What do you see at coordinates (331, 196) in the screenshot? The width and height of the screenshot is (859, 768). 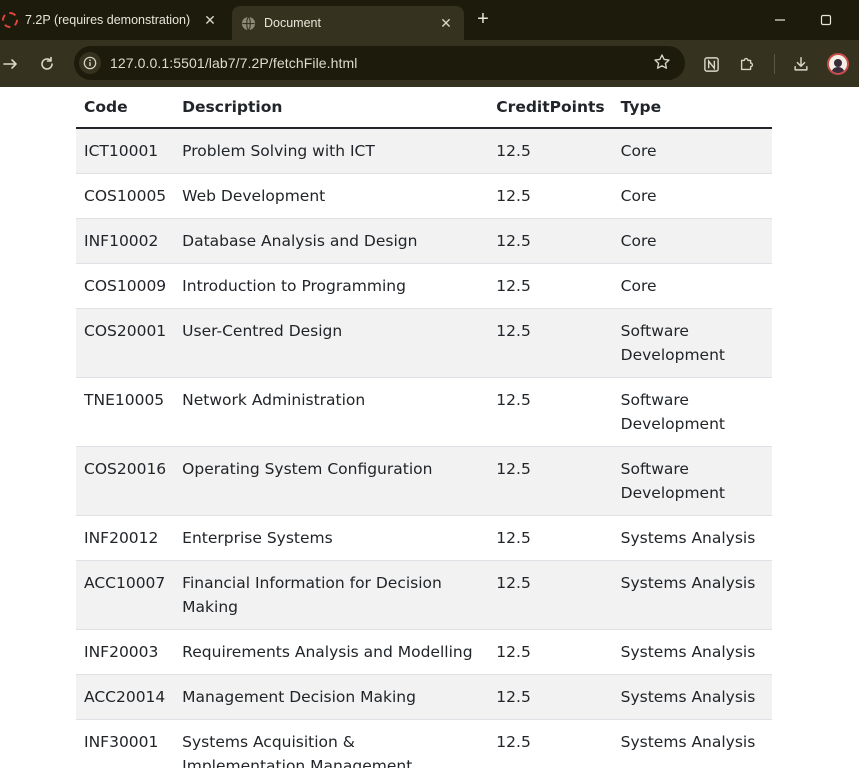 I see `cell-description: Web Development` at bounding box center [331, 196].